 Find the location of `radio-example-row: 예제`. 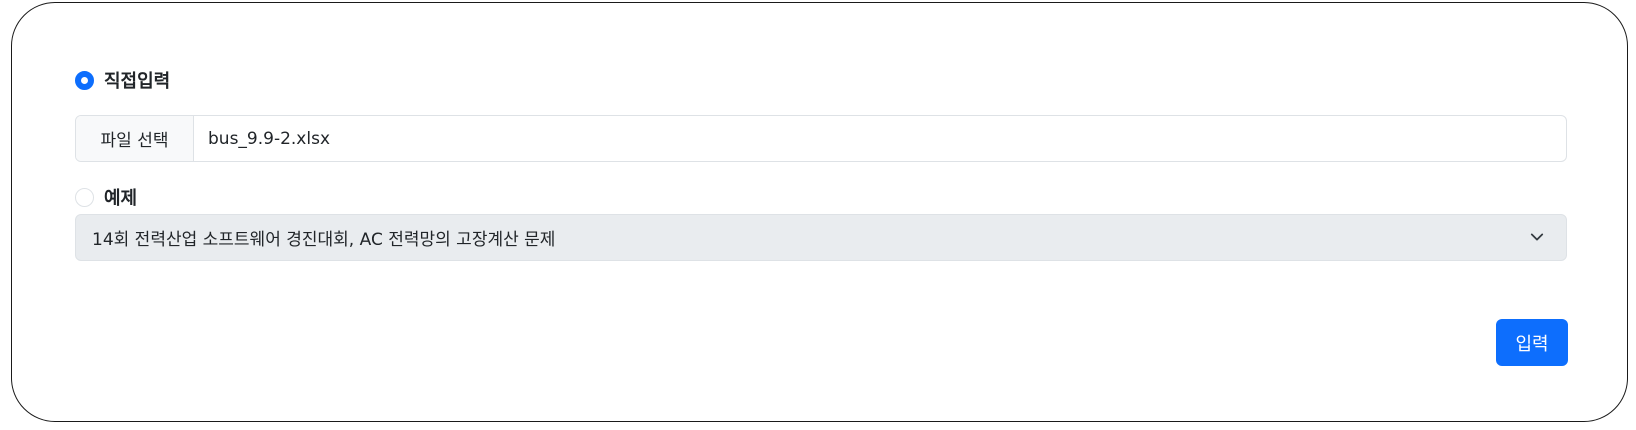

radio-example-row: 예제 is located at coordinates (106, 197).